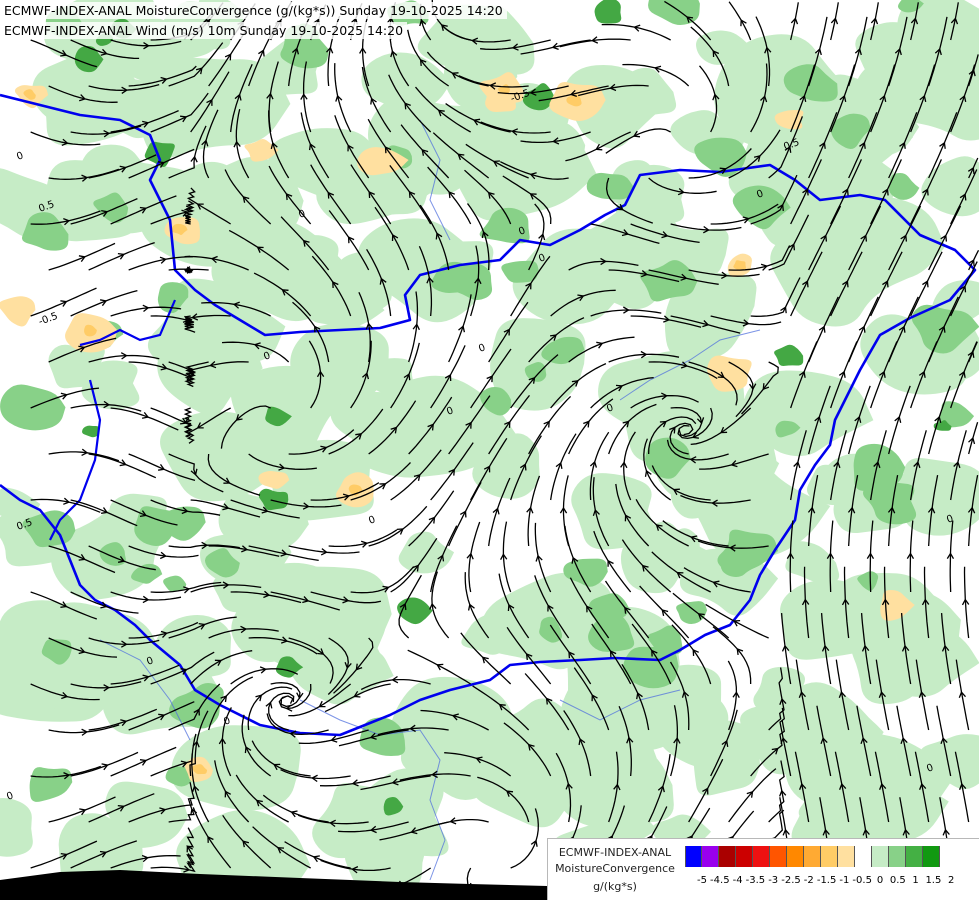  I want to click on legend-tick-2: -4, so click(737, 880).